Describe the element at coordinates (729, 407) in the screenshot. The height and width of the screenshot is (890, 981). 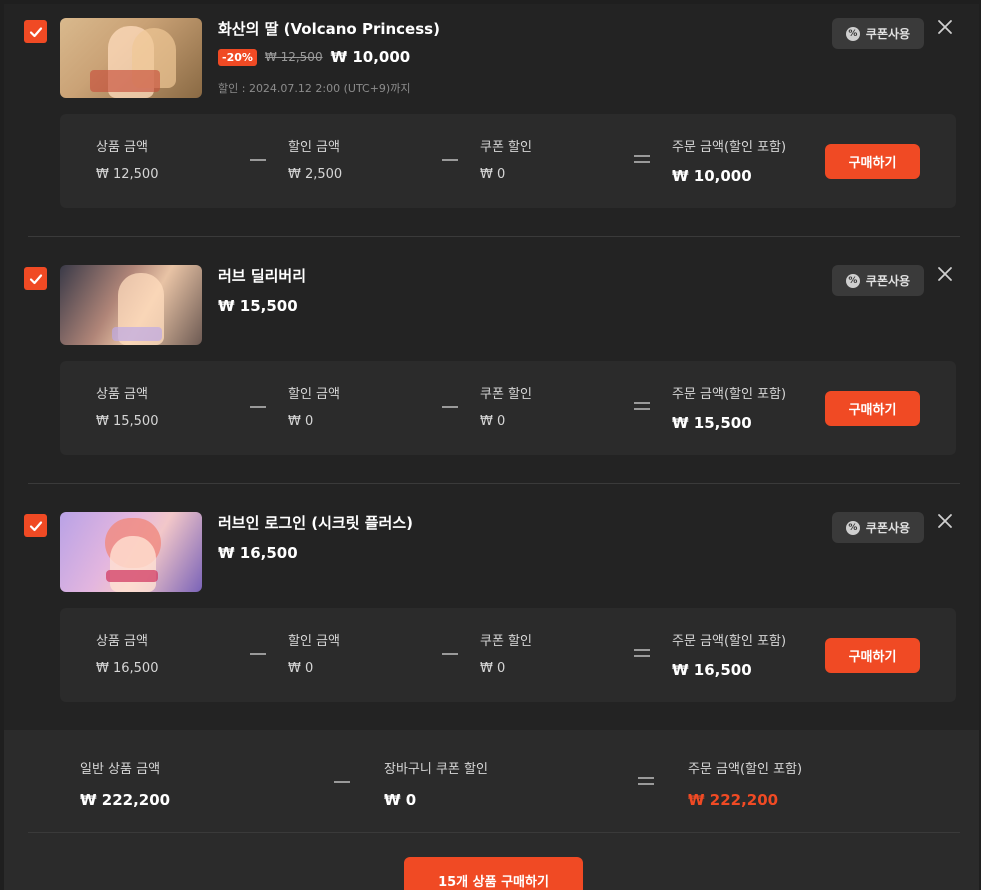
I see `order-amount: 주문 금액(할인 포함) ₩ 15,500` at that location.